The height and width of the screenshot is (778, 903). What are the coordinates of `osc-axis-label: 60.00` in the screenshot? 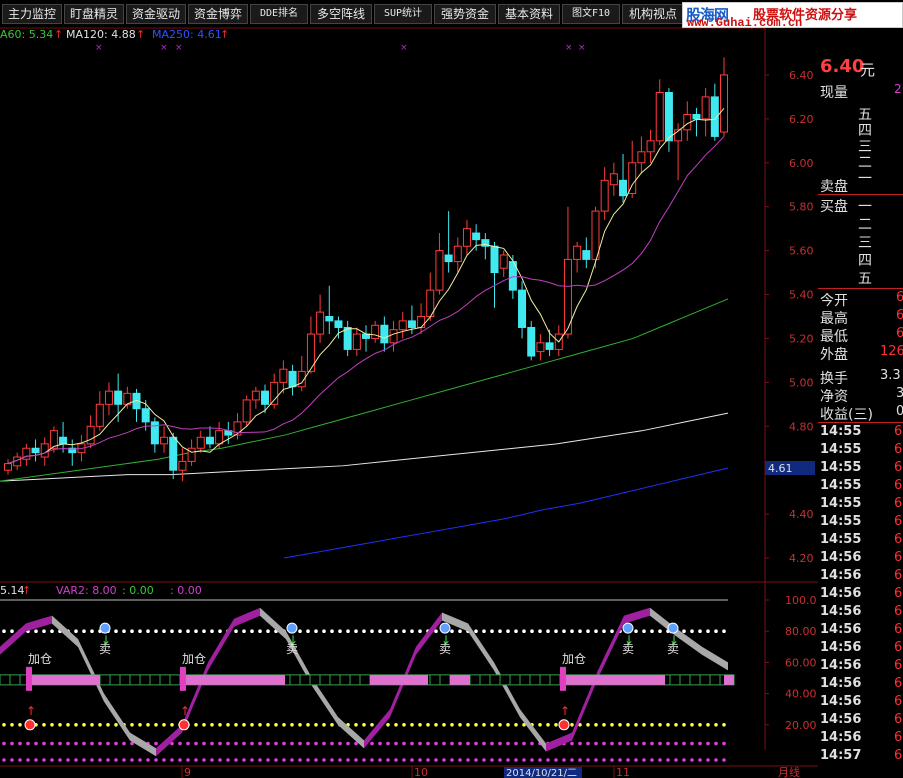 It's located at (801, 662).